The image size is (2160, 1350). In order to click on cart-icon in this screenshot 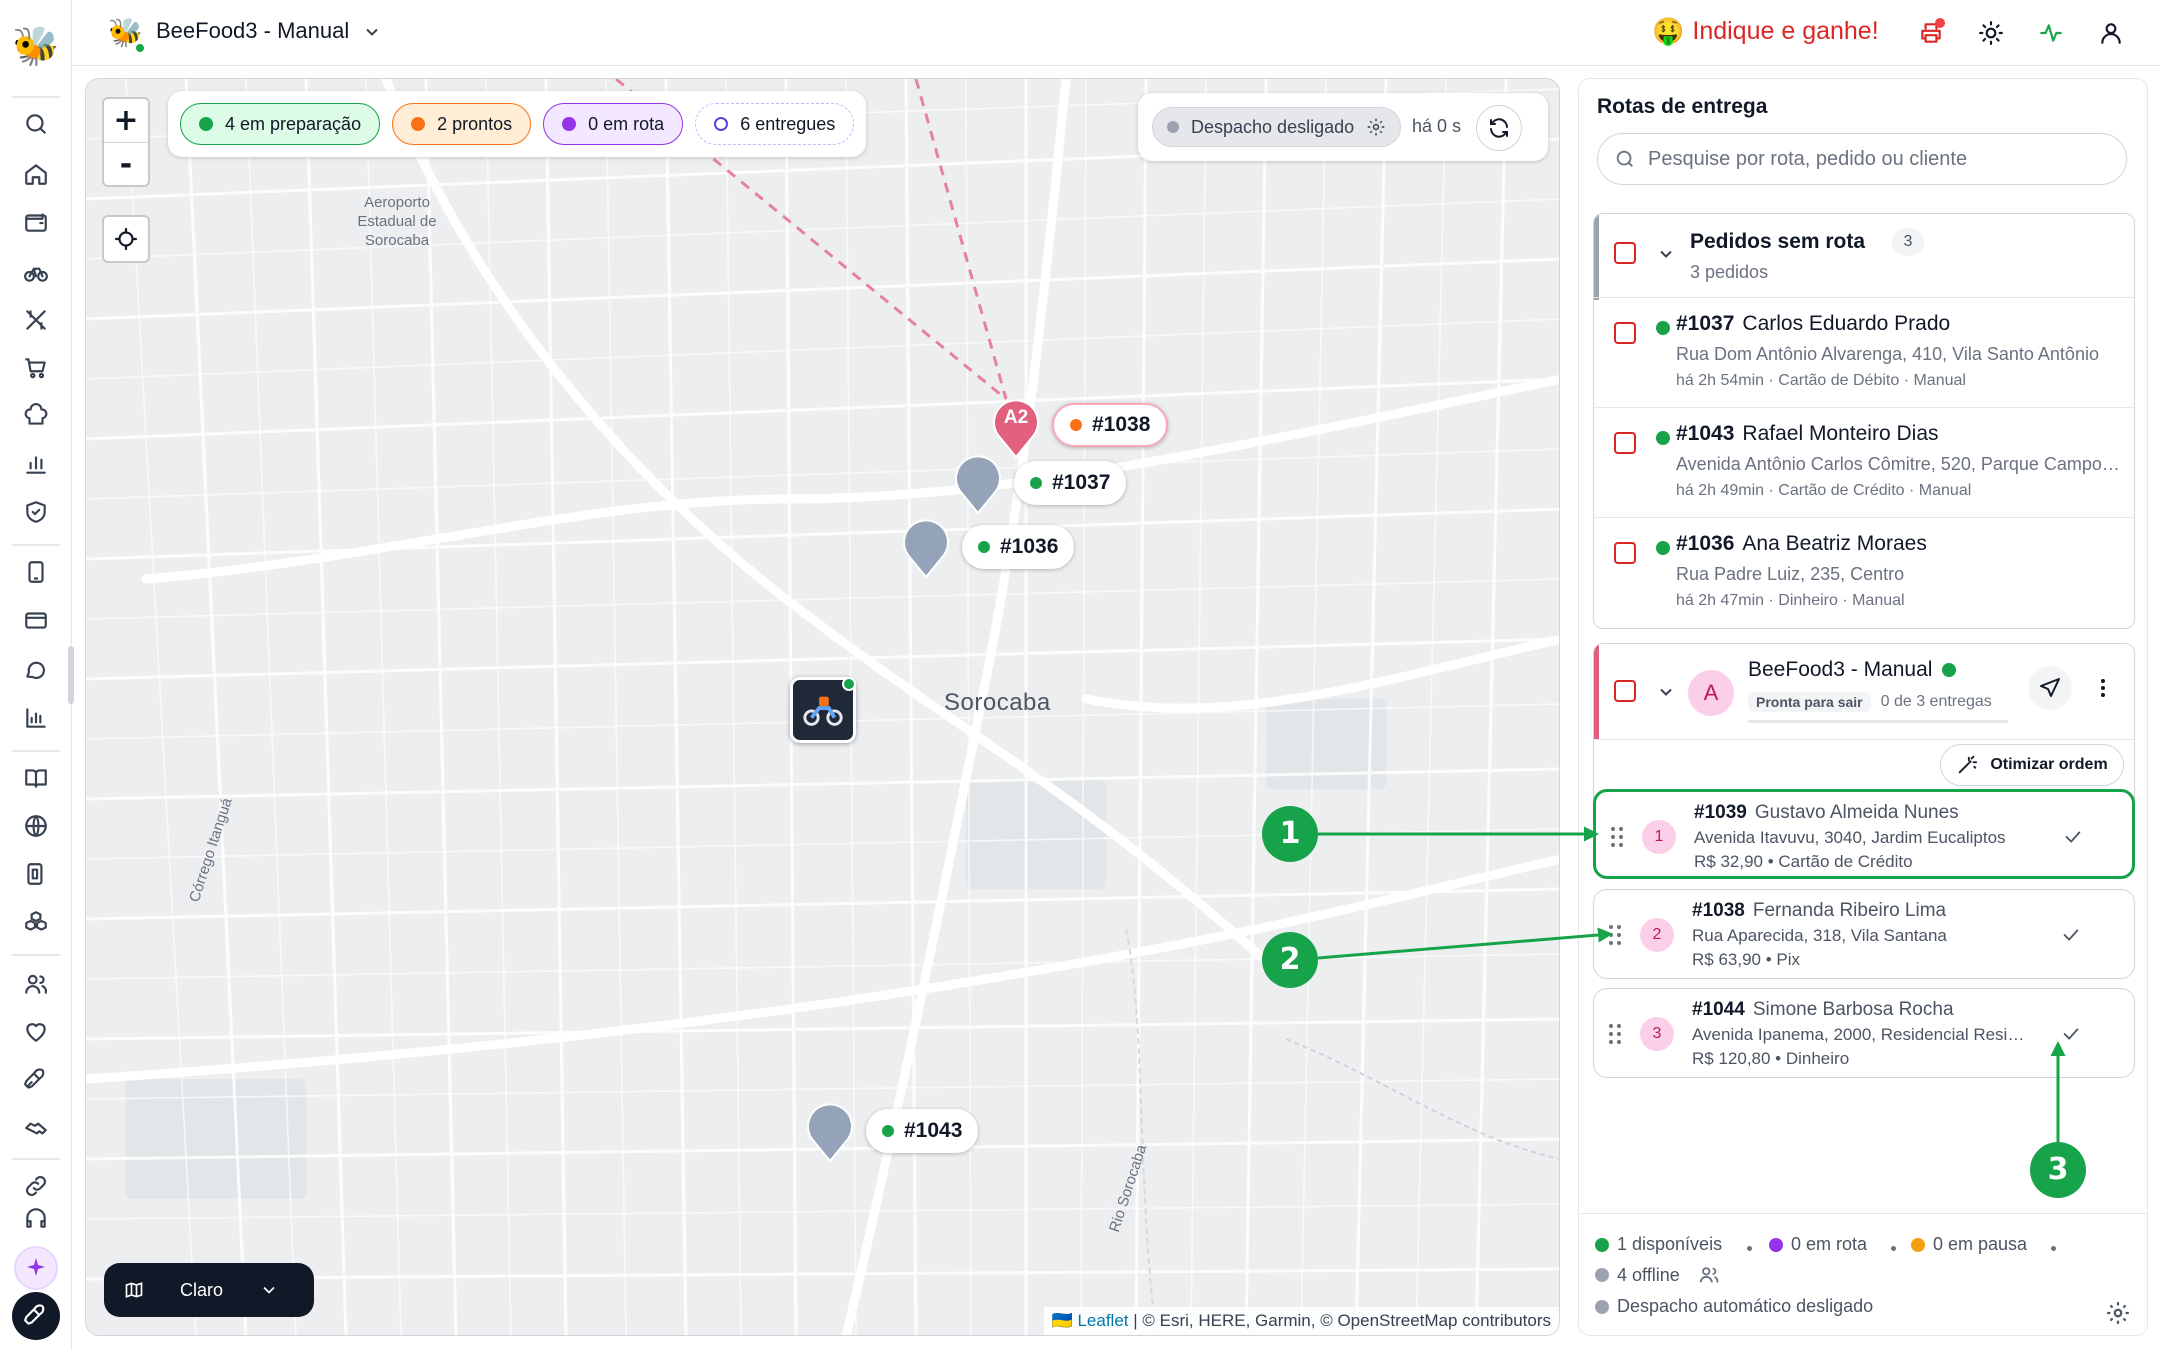, I will do `click(36, 368)`.